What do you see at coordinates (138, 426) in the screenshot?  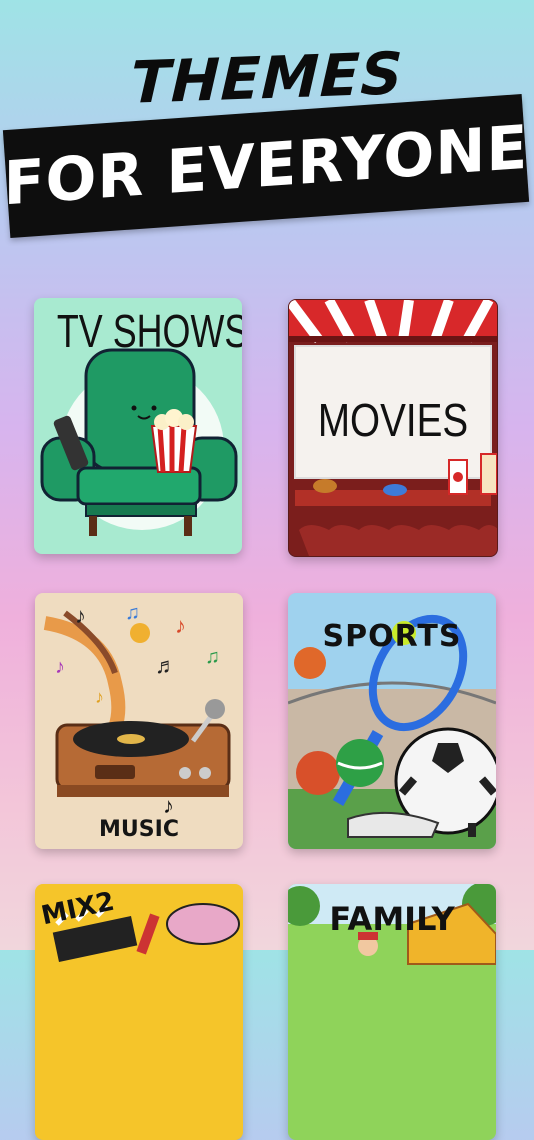 I see `theme-card-tv-shows: TV SHOWS` at bounding box center [138, 426].